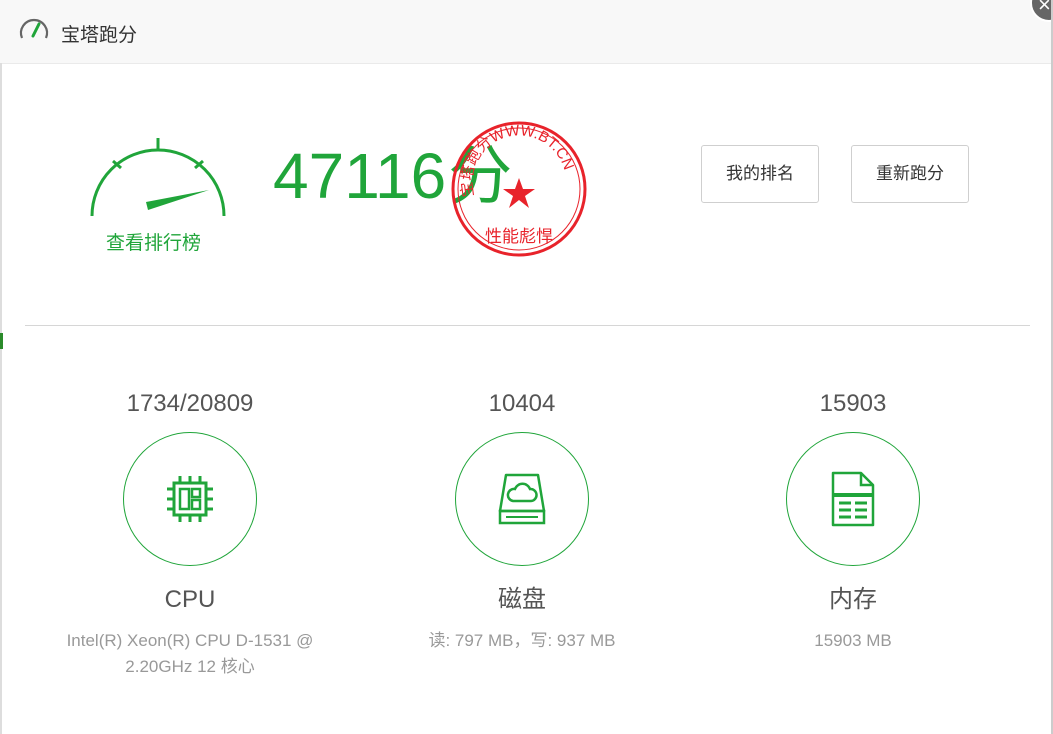 Image resolution: width=1053 pixels, height=734 pixels. Describe the element at coordinates (526, 32) in the screenshot. I see `dialog-titlebar: 宝塔跑分` at that location.